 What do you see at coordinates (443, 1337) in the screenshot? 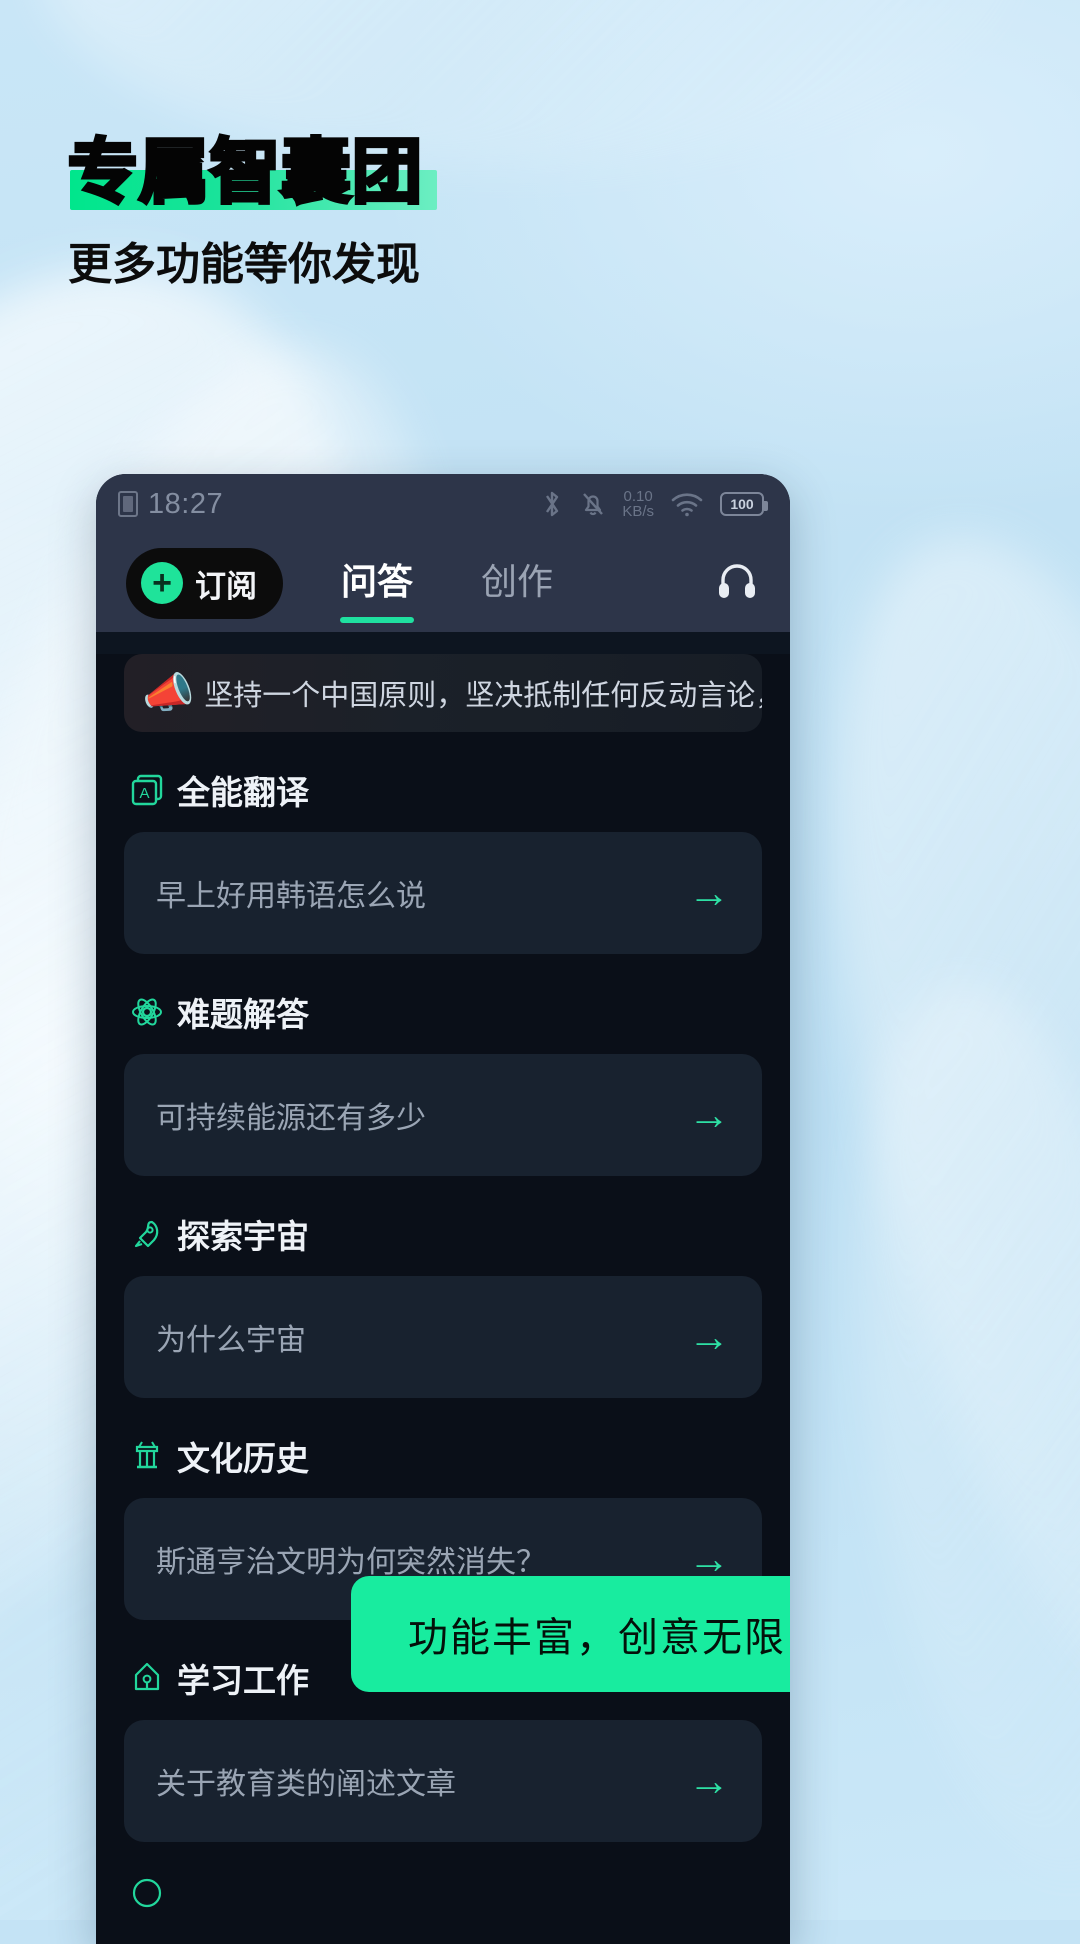
I see `prompt-card: 为什么宇宙 →` at bounding box center [443, 1337].